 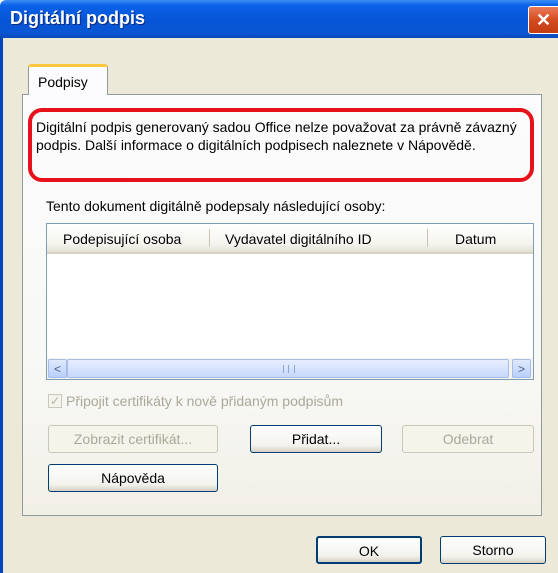 I want to click on tab-signatures: Podpisy, so click(x=68, y=79).